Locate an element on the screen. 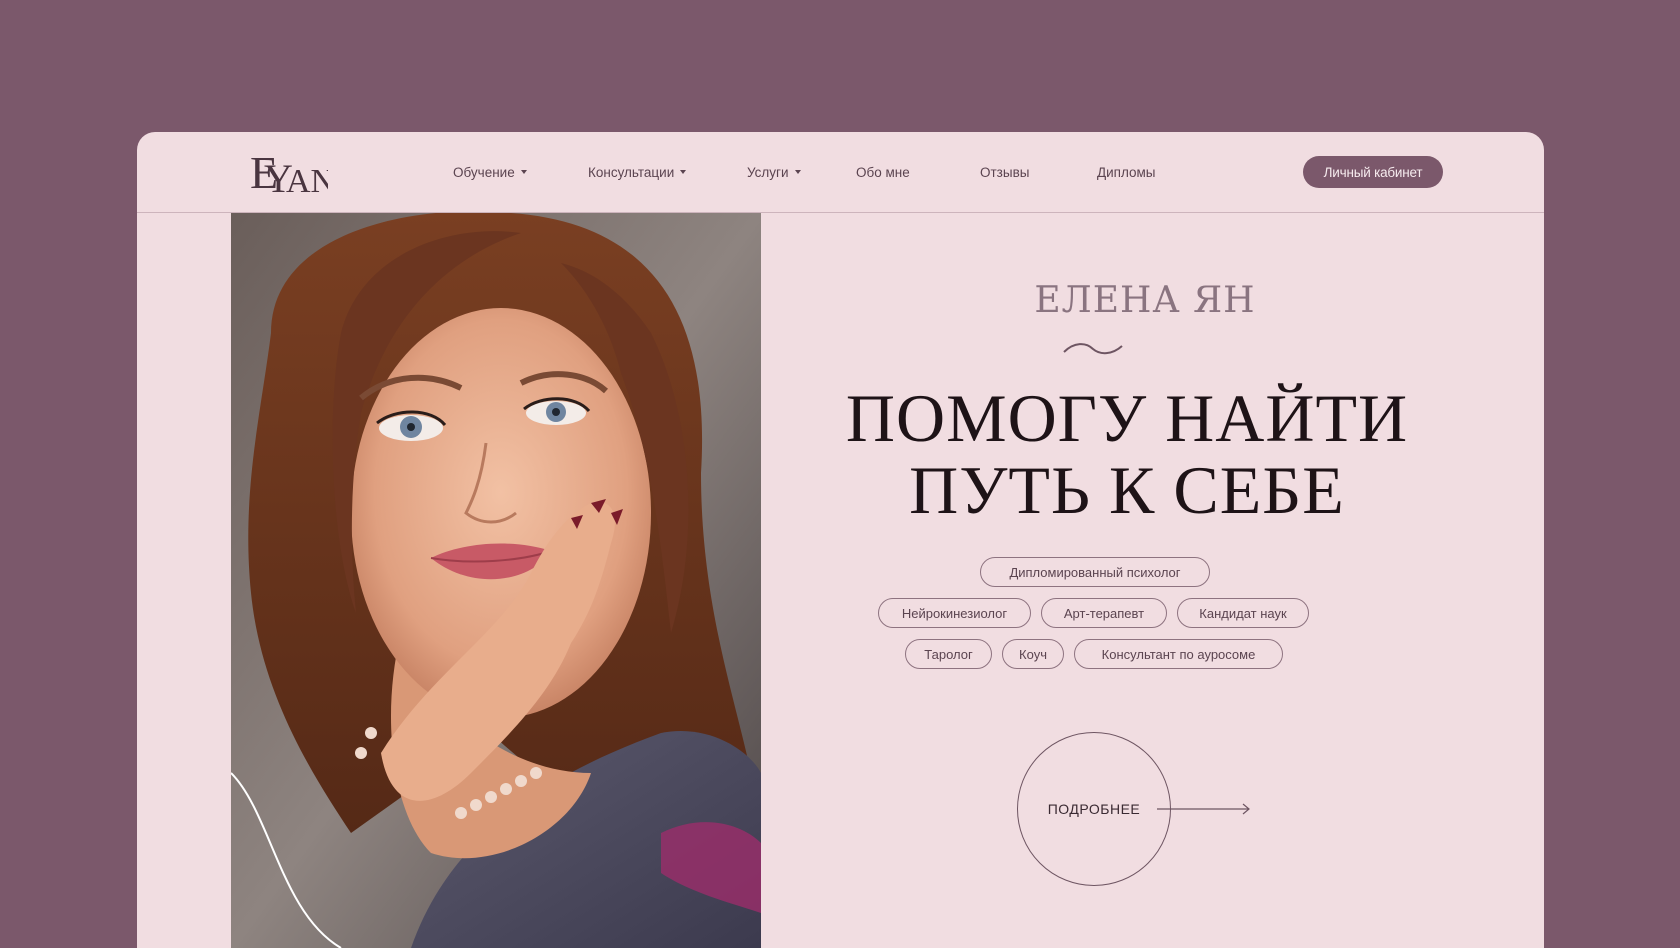  nav-label: Отзывы is located at coordinates (1005, 172).